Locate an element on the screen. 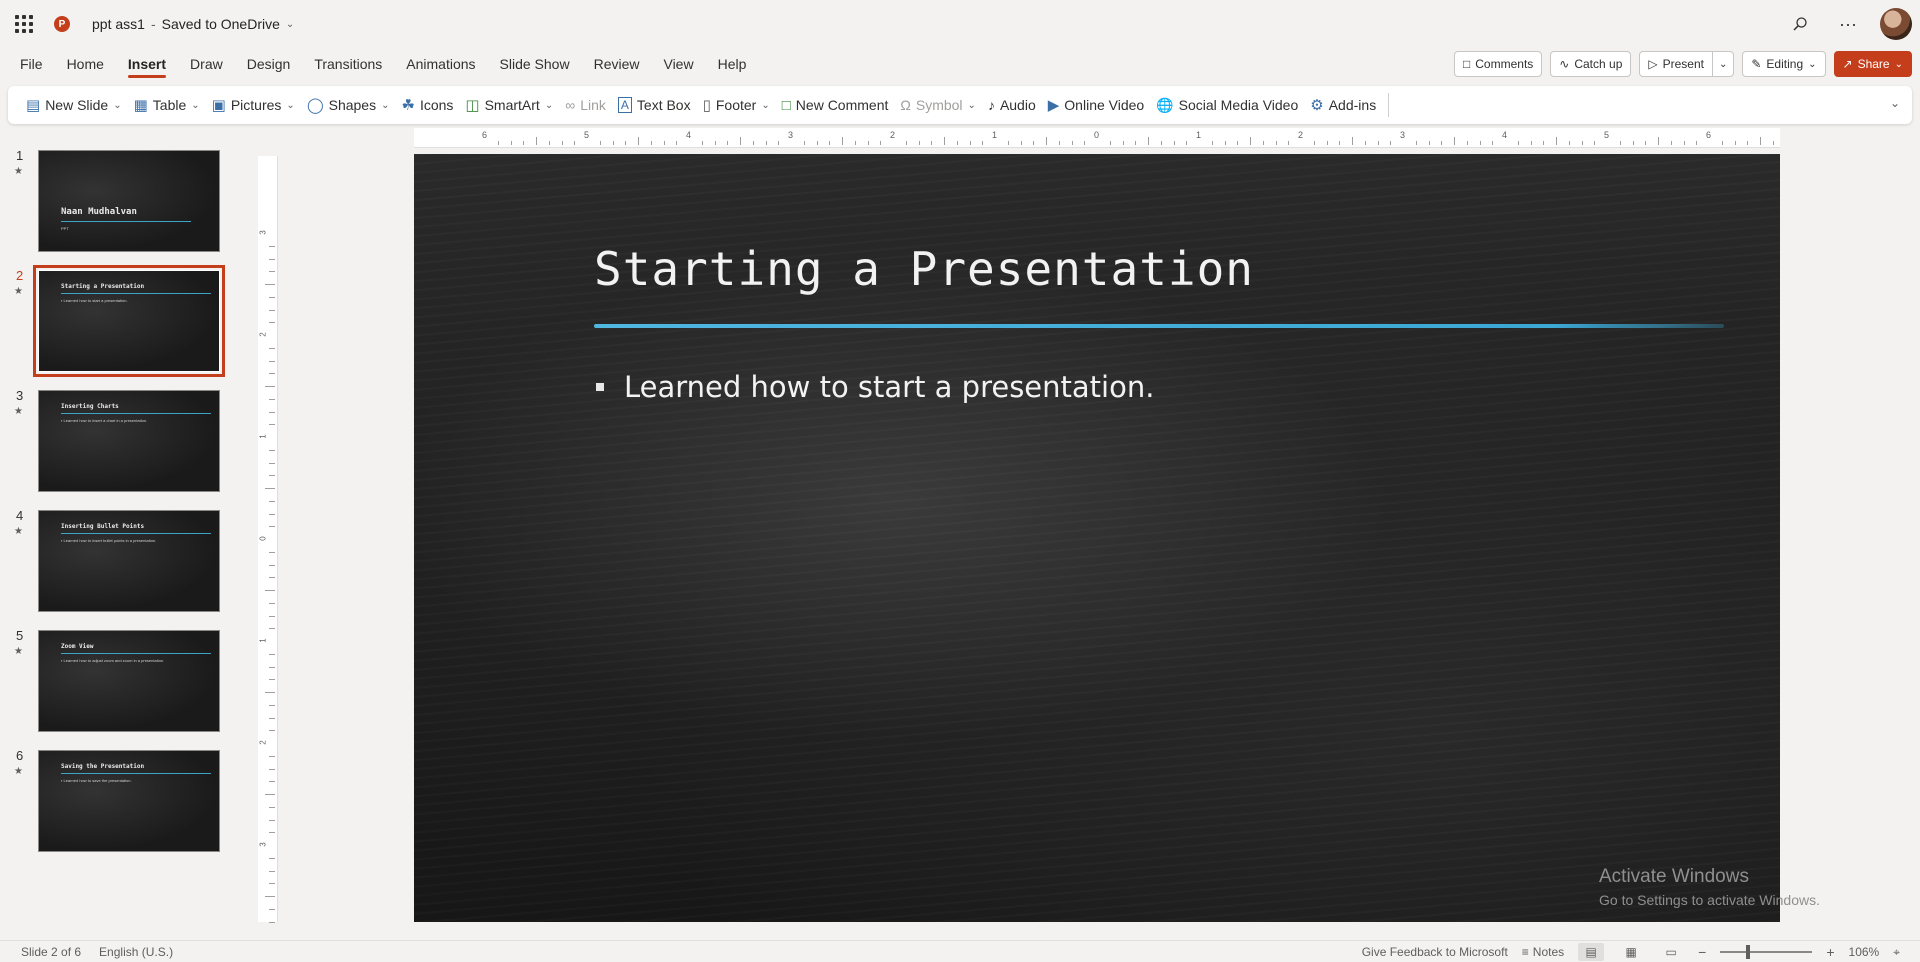 Image resolution: width=1920 pixels, height=962 pixels. app-launcher-icon is located at coordinates (24, 24).